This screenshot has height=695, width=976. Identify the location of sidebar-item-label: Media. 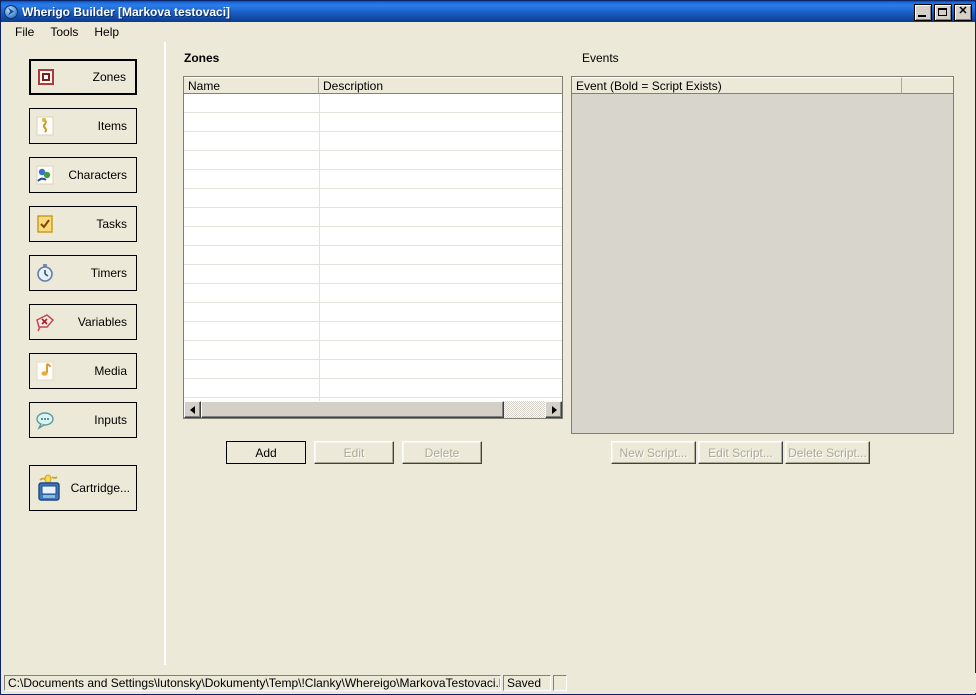
(110, 371).